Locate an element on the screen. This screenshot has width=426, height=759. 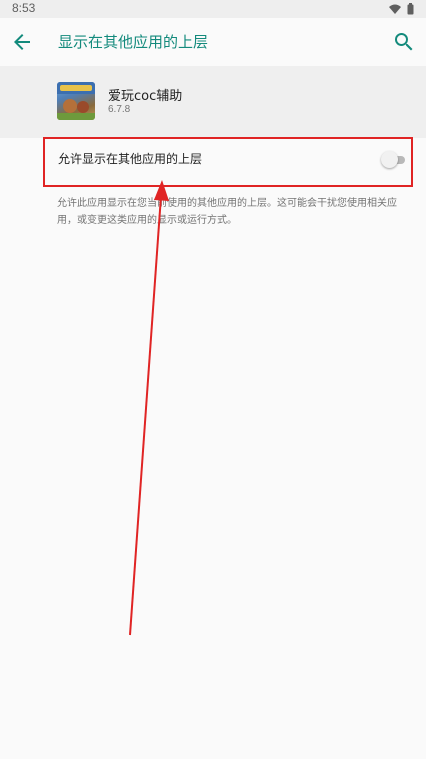
status-bar: 8:53 is located at coordinates (213, 9).